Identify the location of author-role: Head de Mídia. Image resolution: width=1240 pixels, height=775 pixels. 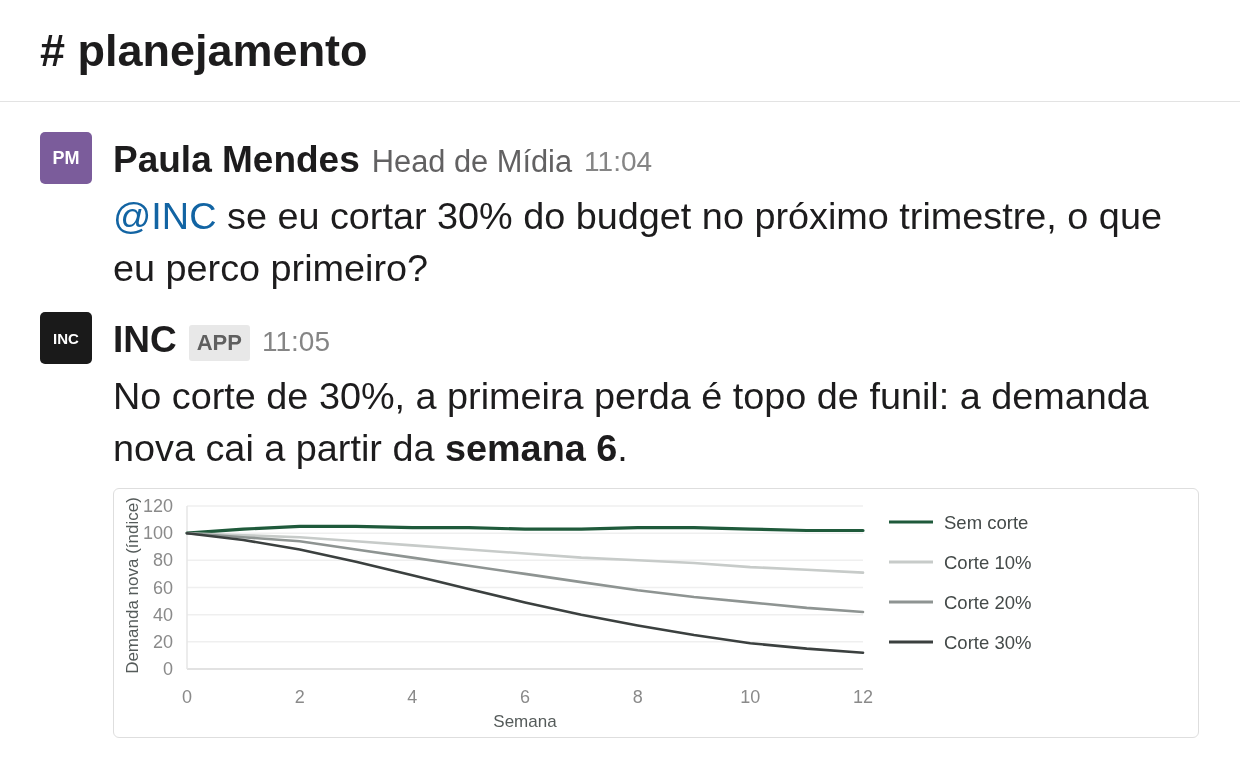
(472, 162).